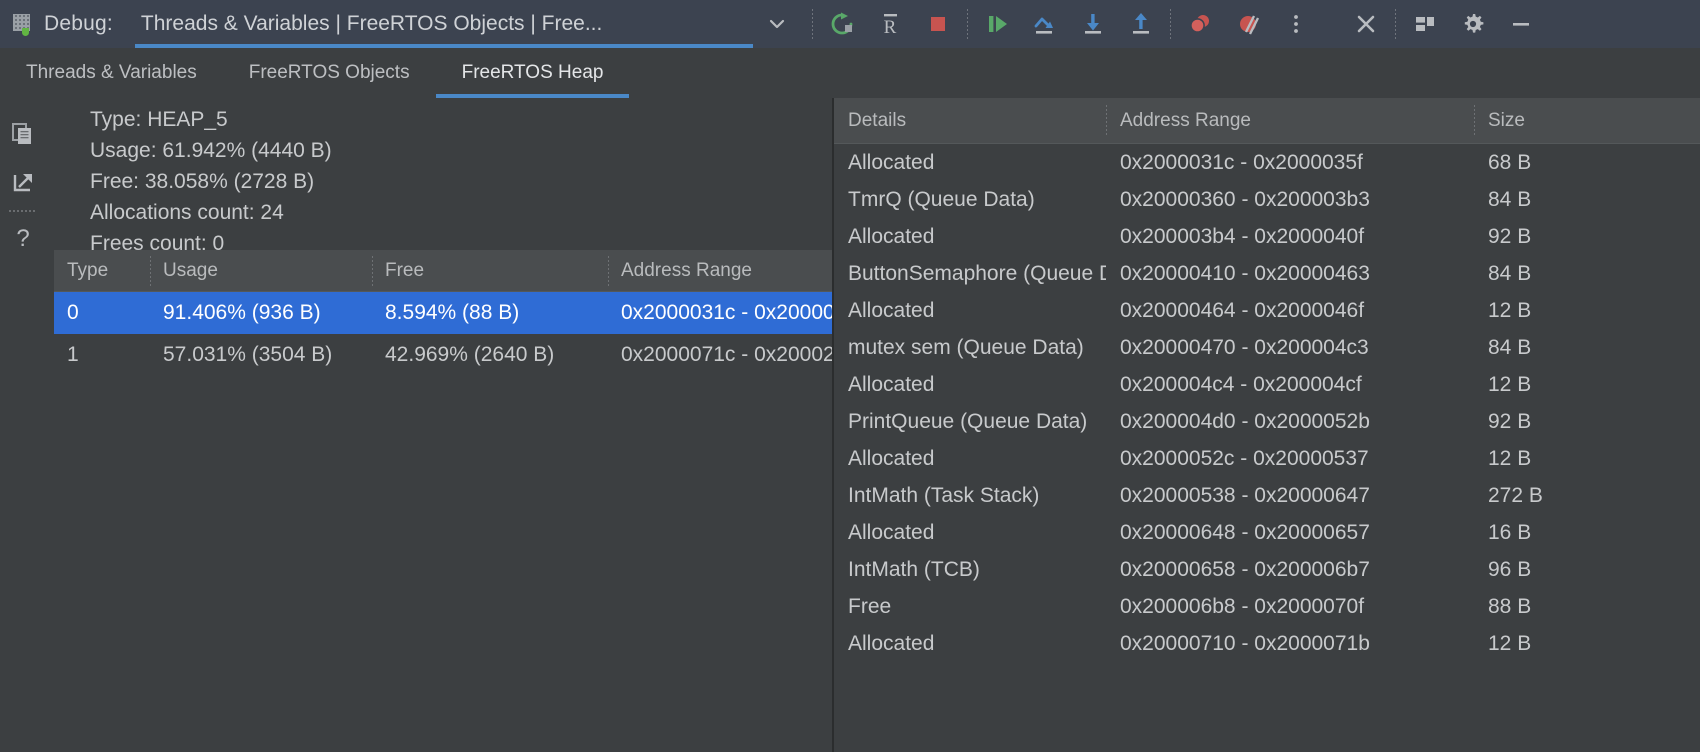 This screenshot has width=1700, height=752. What do you see at coordinates (102, 271) in the screenshot?
I see `column-header-type: Type` at bounding box center [102, 271].